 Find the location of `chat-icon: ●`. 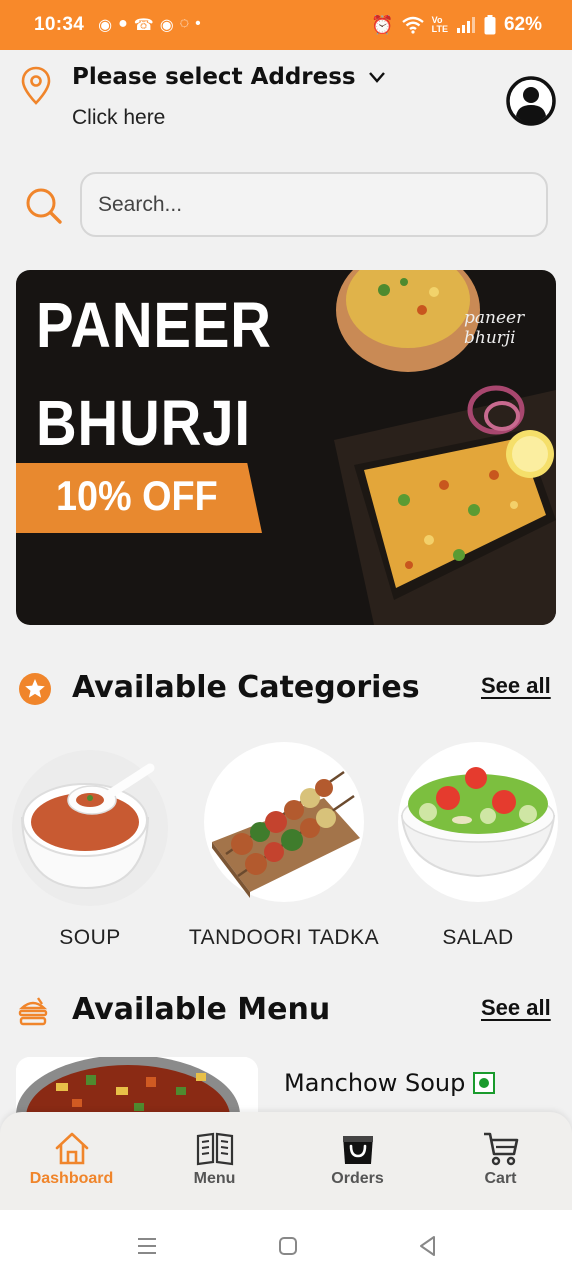

chat-icon: ● is located at coordinates (123, 23).